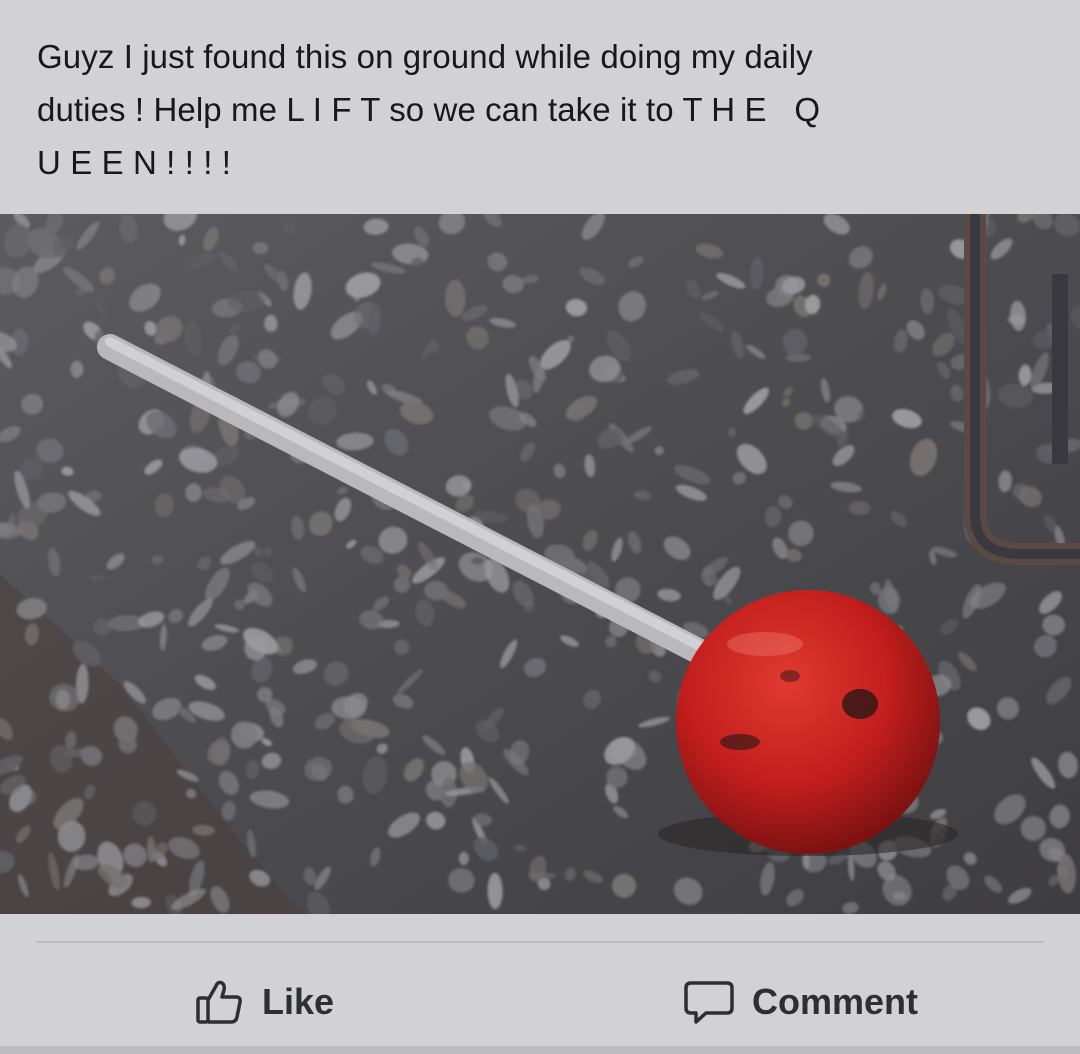 The width and height of the screenshot is (1080, 1054). What do you see at coordinates (540, 942) in the screenshot?
I see `action-divider` at bounding box center [540, 942].